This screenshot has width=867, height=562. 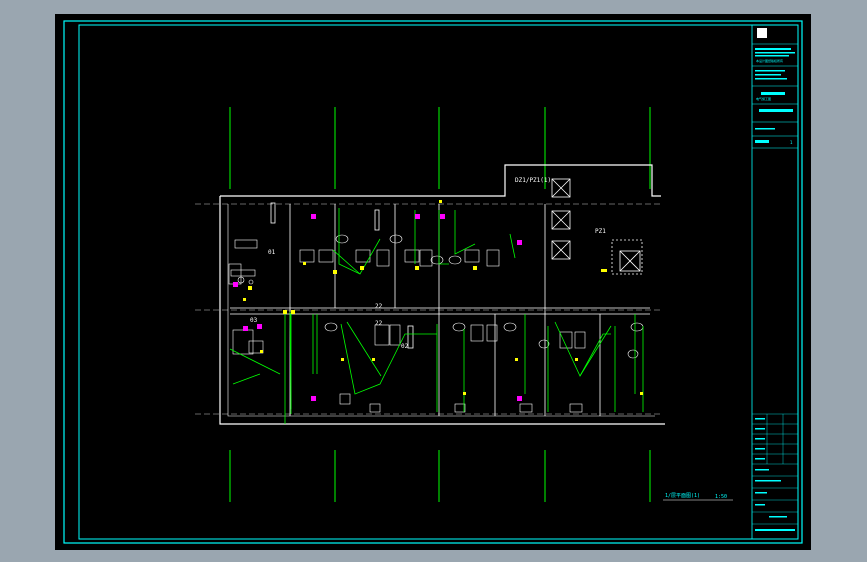 I want to click on dimension-top: 22, so click(x=379, y=306).